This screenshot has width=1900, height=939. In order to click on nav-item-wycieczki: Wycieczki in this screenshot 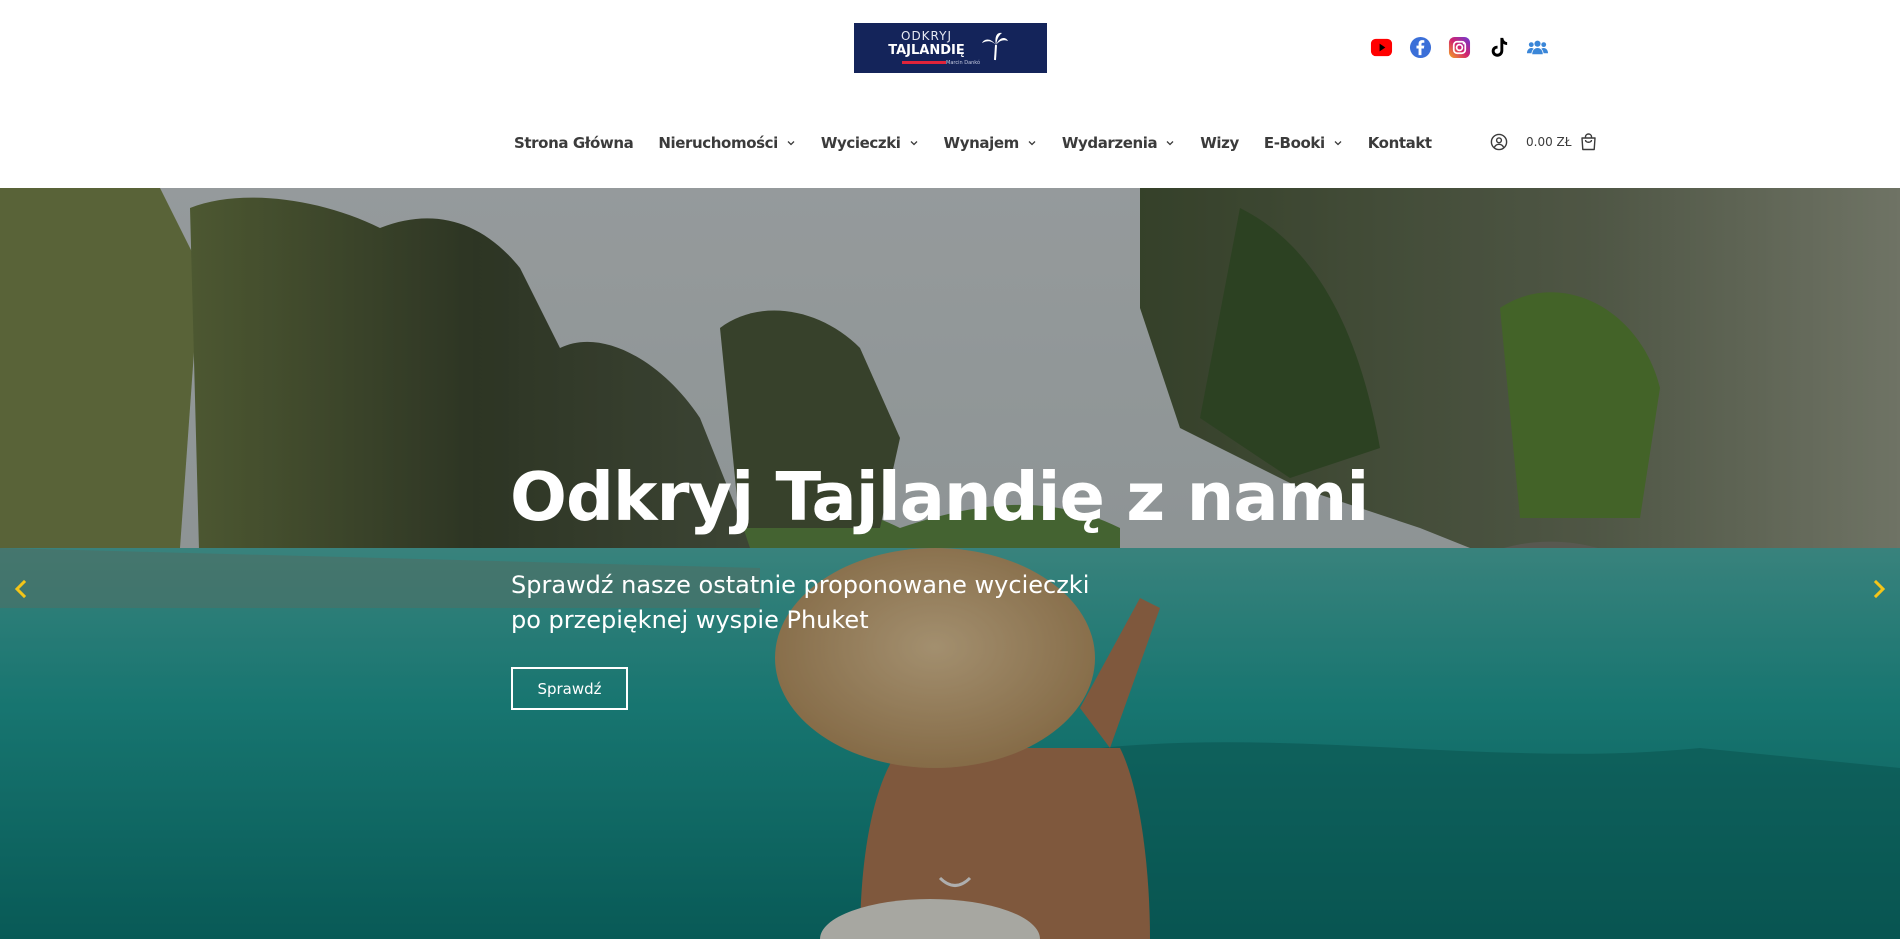, I will do `click(870, 143)`.